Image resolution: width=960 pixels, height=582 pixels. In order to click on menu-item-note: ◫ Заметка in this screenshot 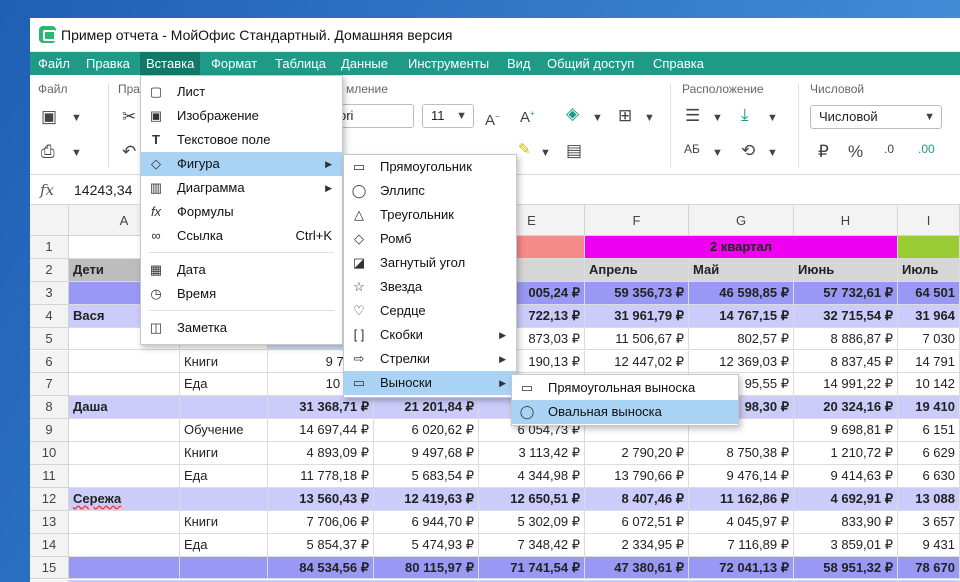, I will do `click(241, 328)`.